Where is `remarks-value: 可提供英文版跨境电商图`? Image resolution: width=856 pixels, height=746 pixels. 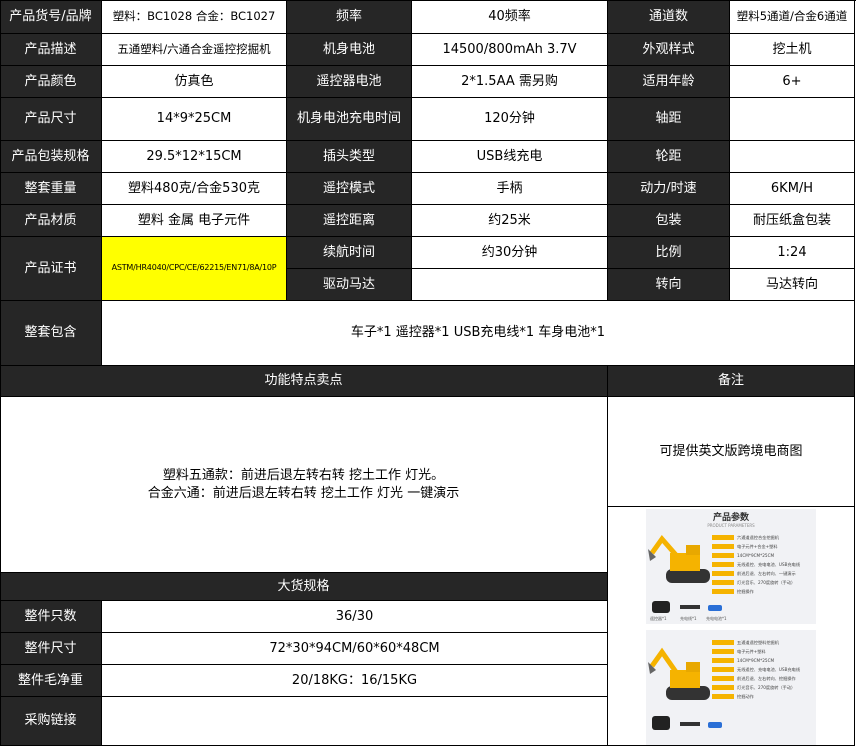
remarks-value: 可提供英文版跨境电商图 is located at coordinates (731, 452).